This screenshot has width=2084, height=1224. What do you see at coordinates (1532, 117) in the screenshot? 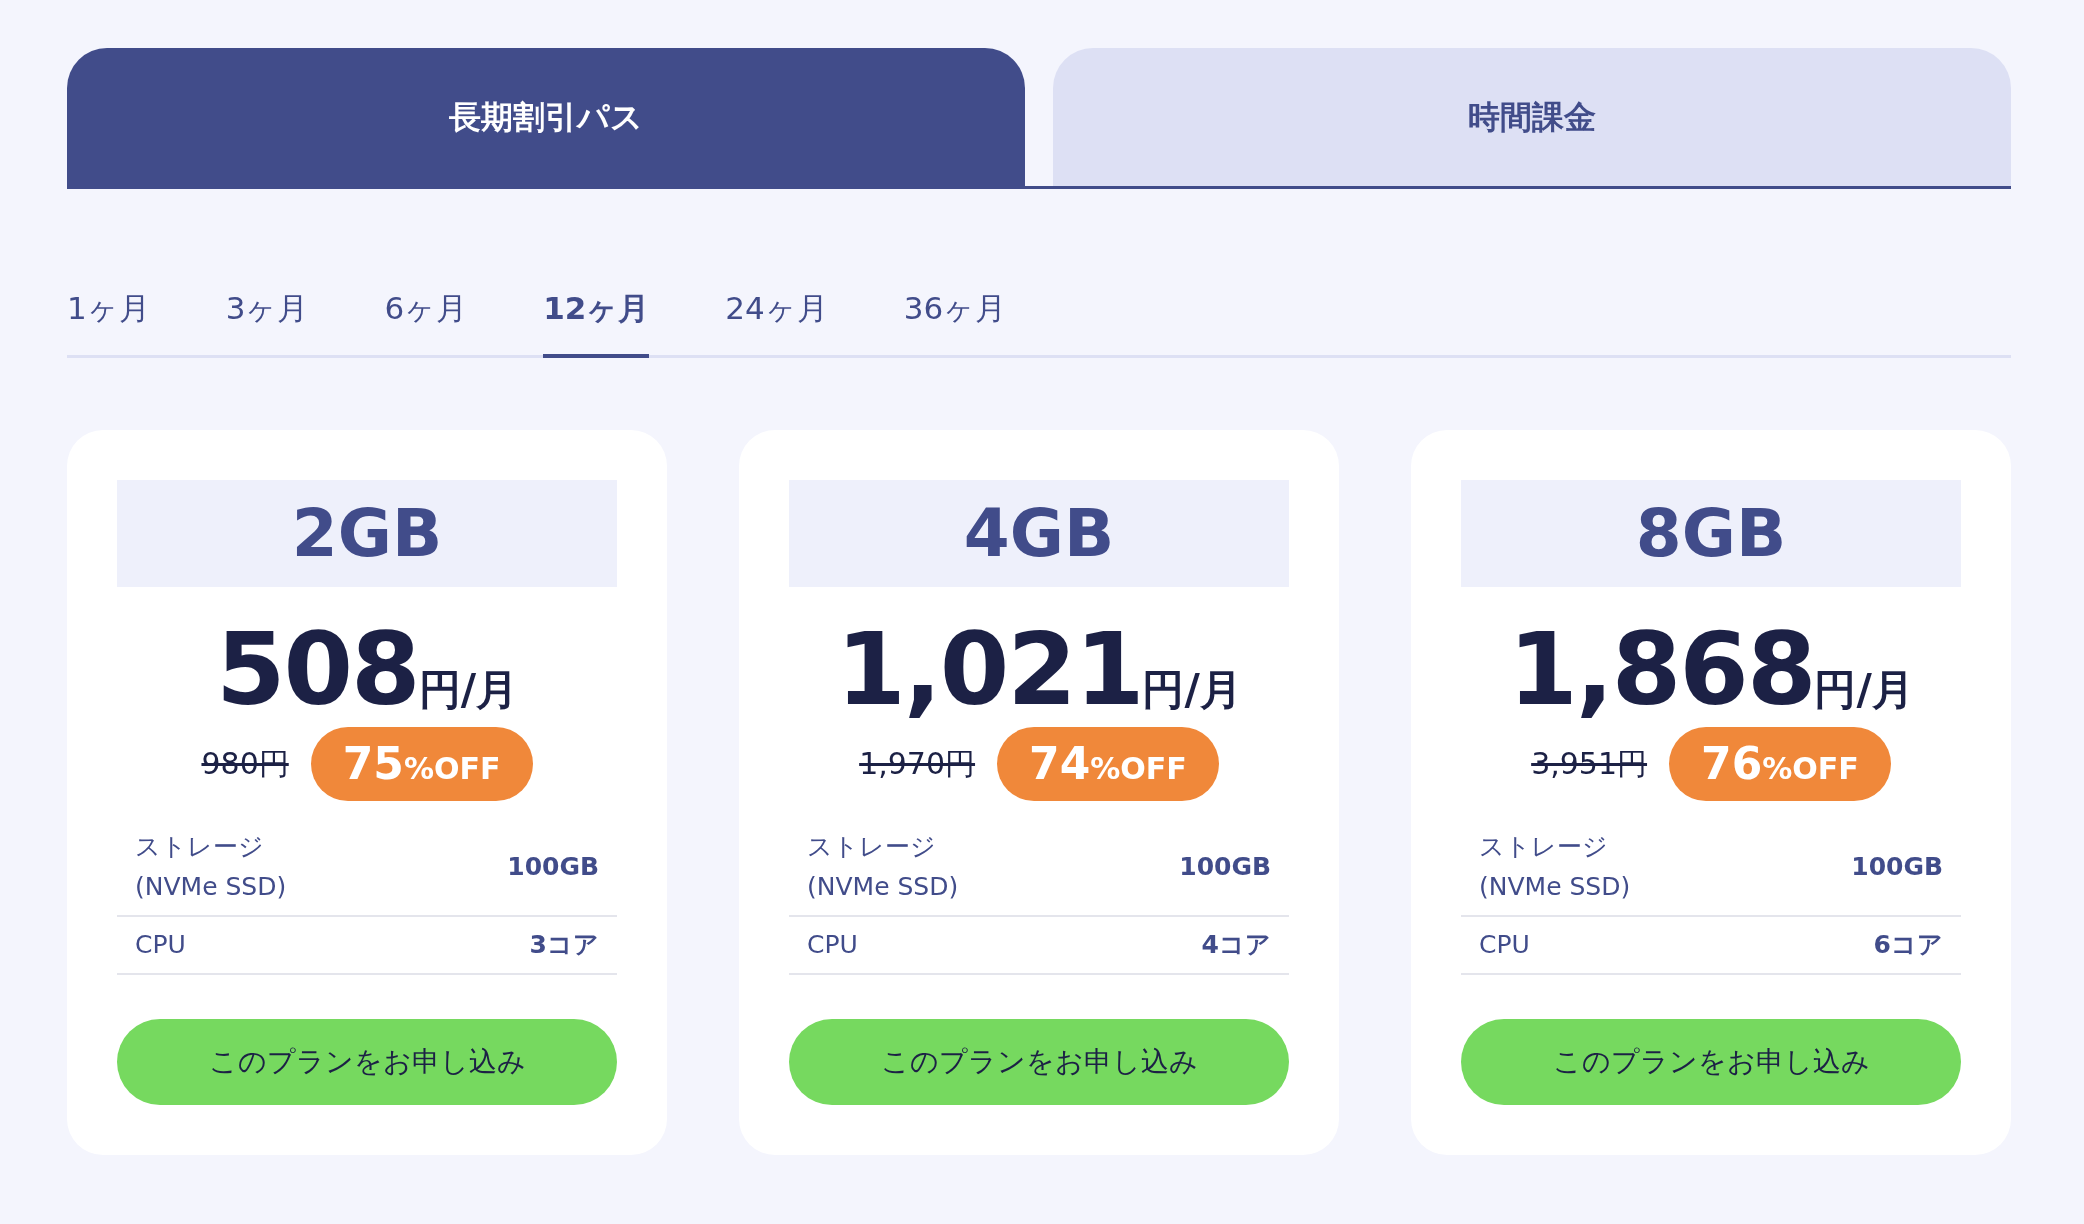
I see `plan-tab: 時間課金` at bounding box center [1532, 117].